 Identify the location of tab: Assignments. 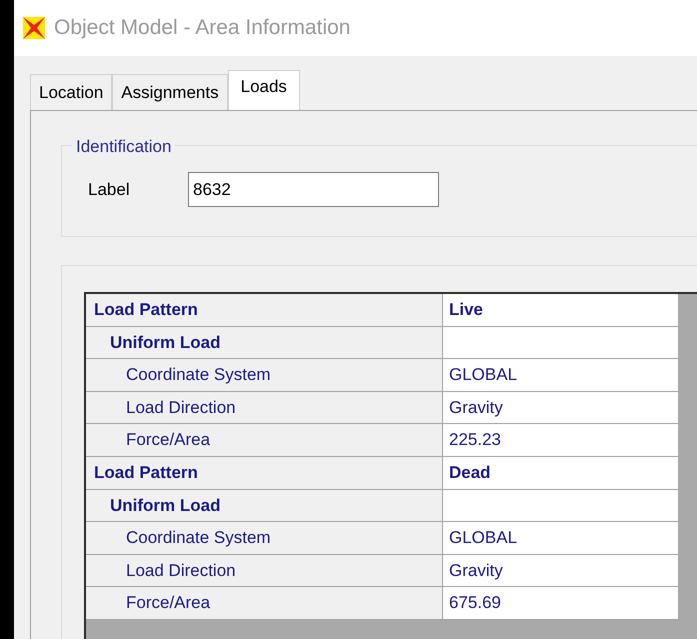
(170, 92).